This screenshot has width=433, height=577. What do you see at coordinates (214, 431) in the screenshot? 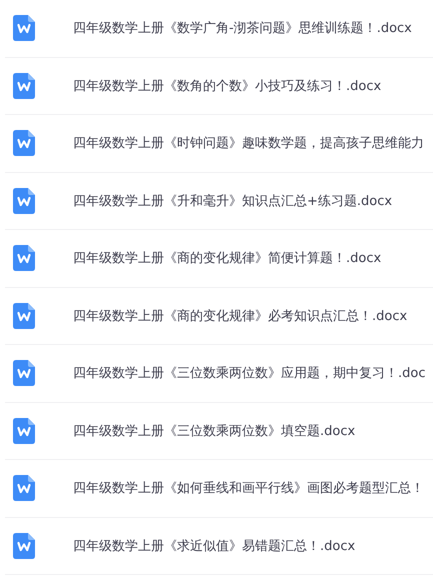
I see `file-name: 四年级数学上册《三位数乘两位数》填空题.docx` at bounding box center [214, 431].